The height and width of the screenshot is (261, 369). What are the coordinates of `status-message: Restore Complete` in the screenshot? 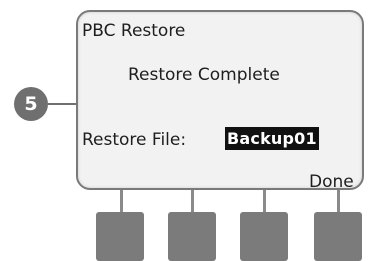 It's located at (204, 75).